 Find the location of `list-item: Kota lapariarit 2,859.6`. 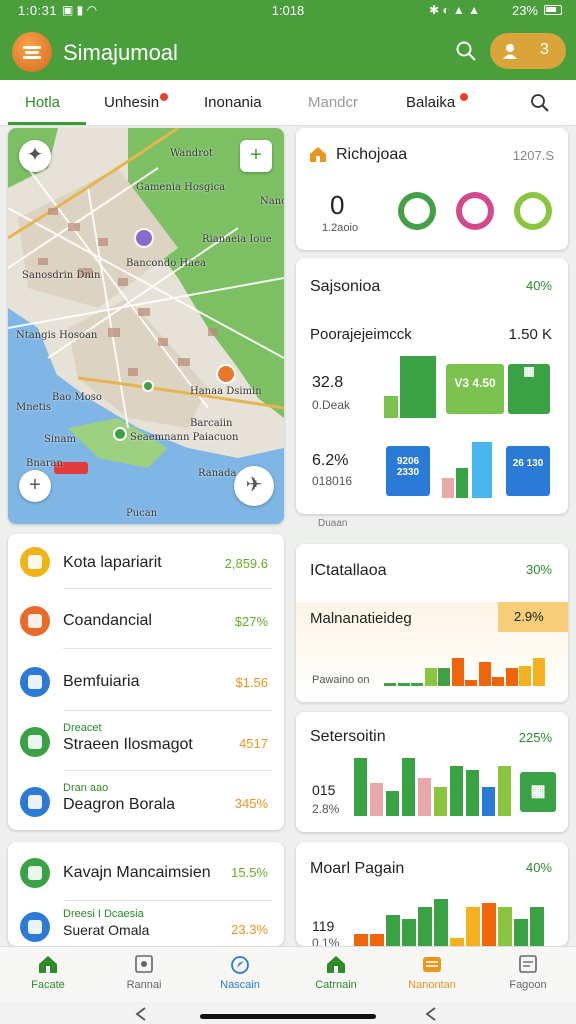

list-item: Kota lapariarit 2,859.6 is located at coordinates (146, 564).